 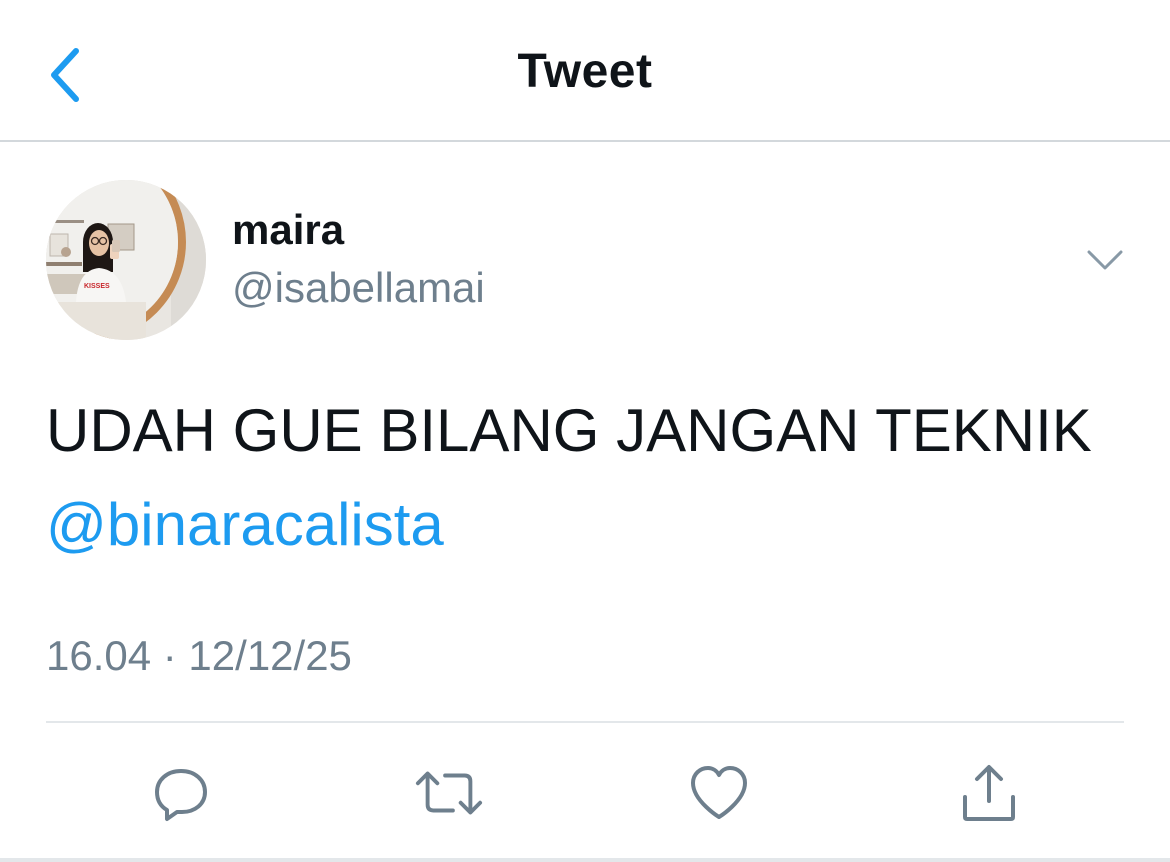 What do you see at coordinates (585, 722) in the screenshot?
I see `divider` at bounding box center [585, 722].